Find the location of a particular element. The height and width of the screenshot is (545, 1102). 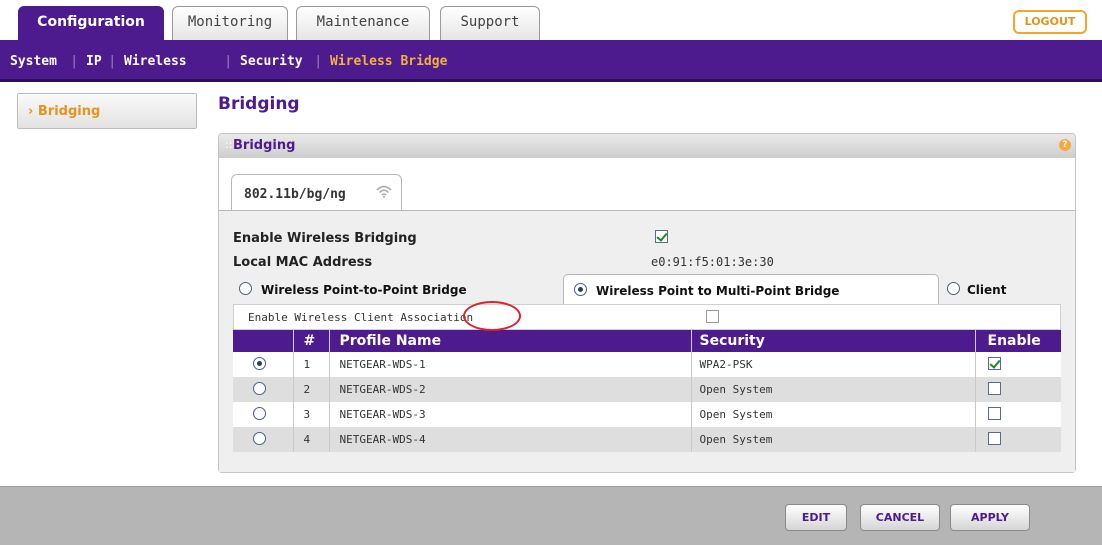

row-profile-name: NETGEAR-WDS-4 is located at coordinates (510, 439).